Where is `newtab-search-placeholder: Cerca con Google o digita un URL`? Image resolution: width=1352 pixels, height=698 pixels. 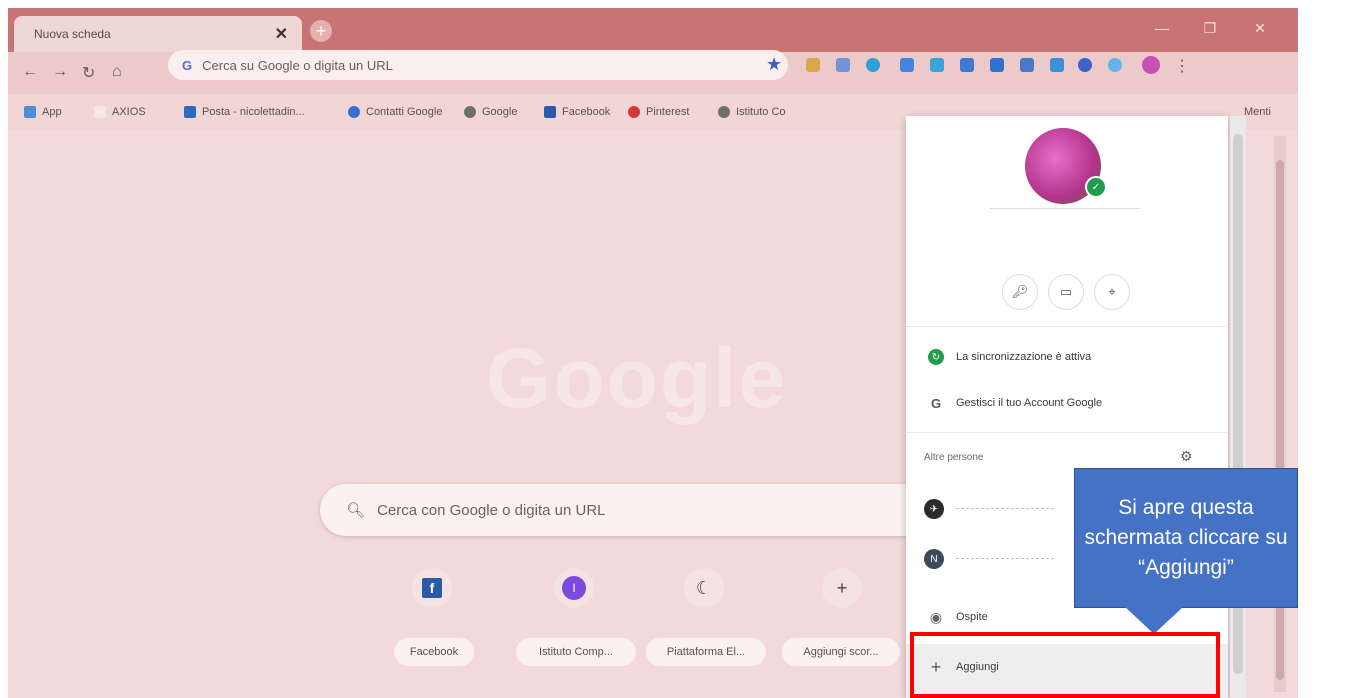
newtab-search-placeholder: Cerca con Google o digita un URL is located at coordinates (491, 510).